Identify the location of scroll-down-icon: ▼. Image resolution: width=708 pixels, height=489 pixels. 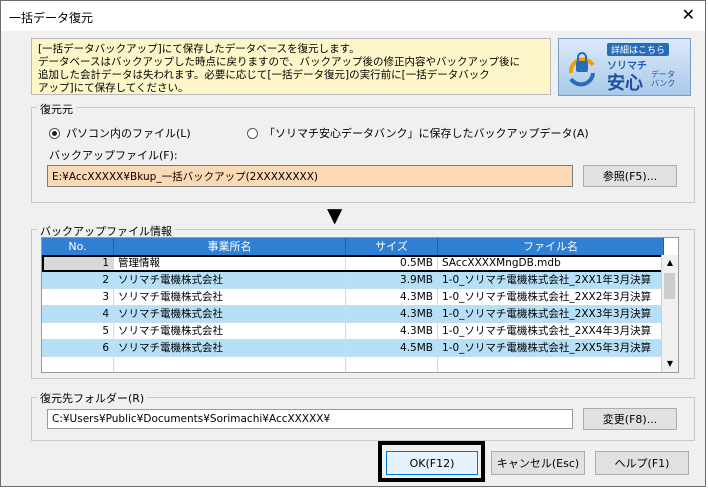
(670, 364).